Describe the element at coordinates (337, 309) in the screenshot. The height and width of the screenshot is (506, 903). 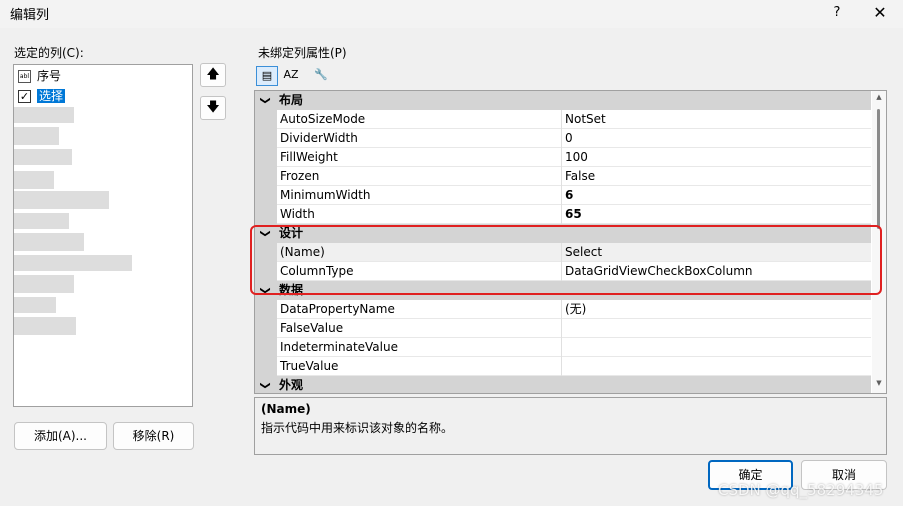
I see `property-name: DataPropertyName` at that location.